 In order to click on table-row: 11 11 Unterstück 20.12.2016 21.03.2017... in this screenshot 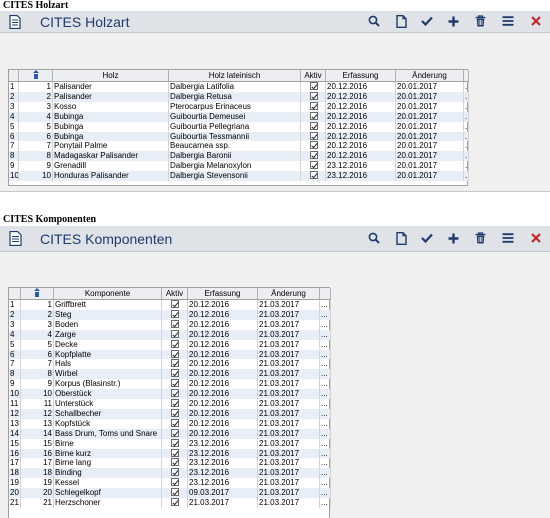, I will do `click(170, 404)`.